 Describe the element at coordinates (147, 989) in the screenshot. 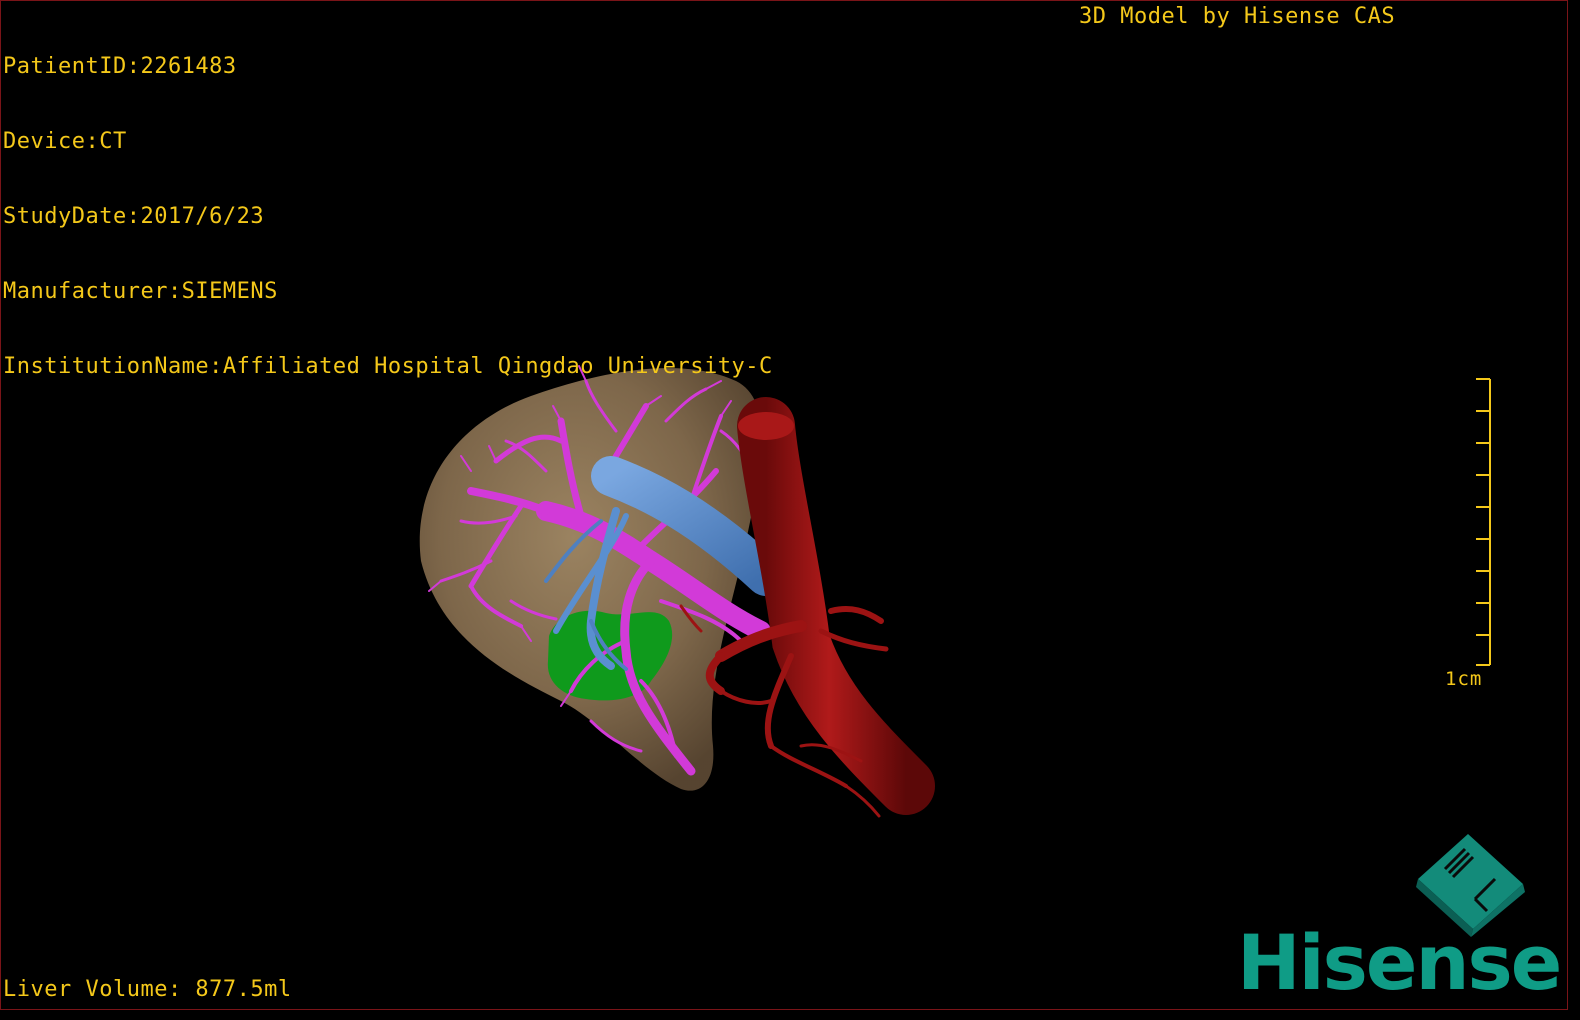

I see `liver-volume-readout: Liver Volume: 877.5ml` at that location.